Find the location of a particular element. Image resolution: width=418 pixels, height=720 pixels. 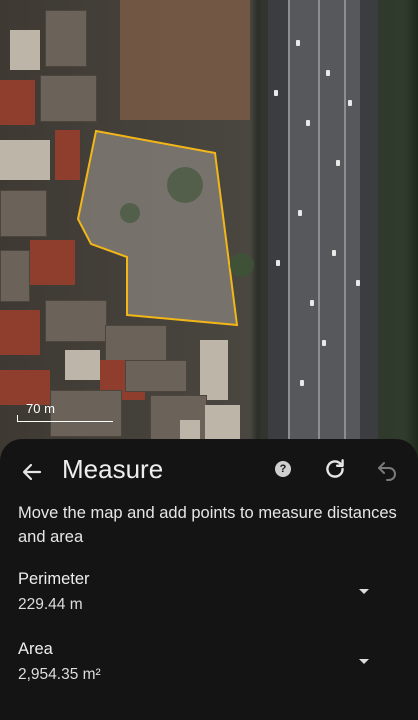

area-label: Area is located at coordinates (35, 649).